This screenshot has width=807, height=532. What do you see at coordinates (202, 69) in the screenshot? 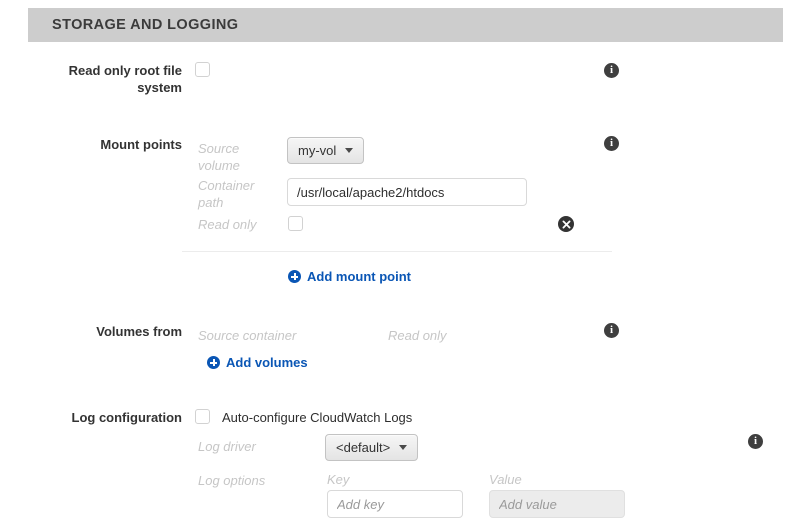
I see `read-only-root-file-system-checkbox` at bounding box center [202, 69].